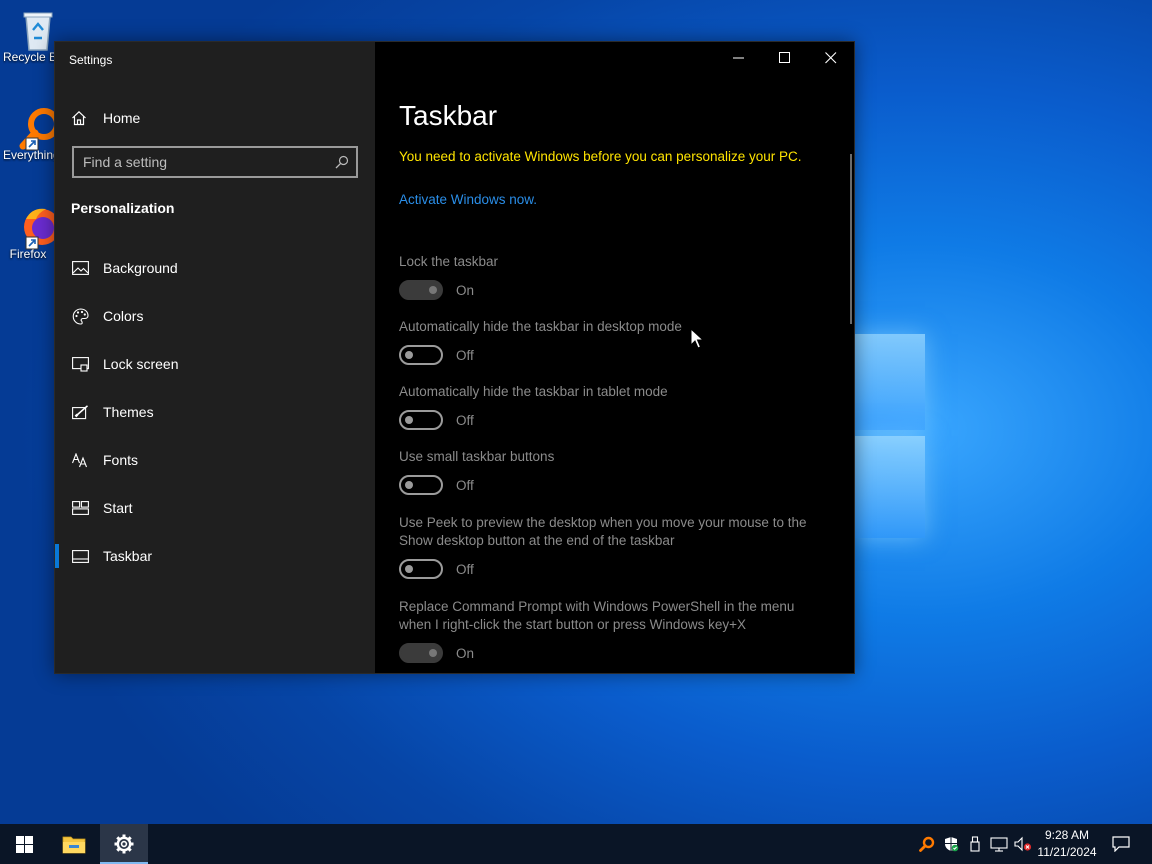  What do you see at coordinates (215, 460) in the screenshot?
I see `sidebar-item-fonts: Fonts` at bounding box center [215, 460].